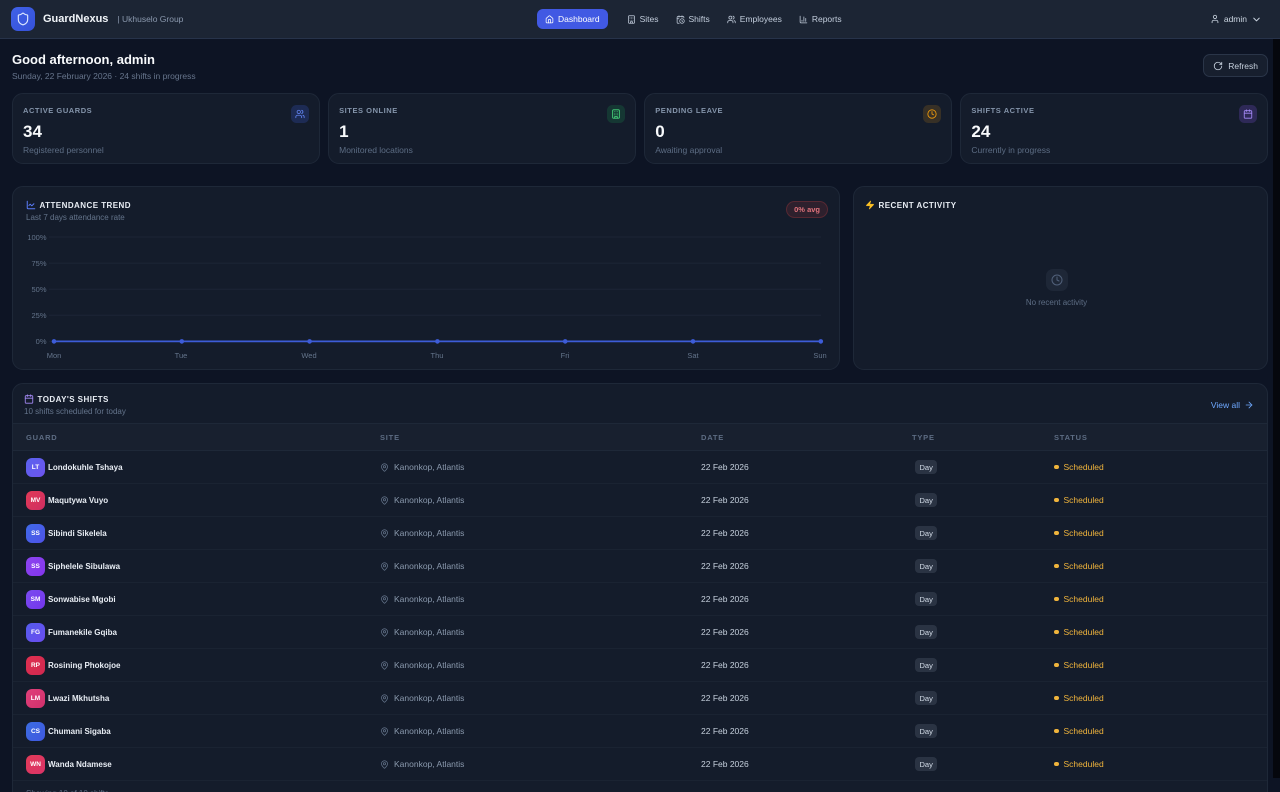  What do you see at coordinates (41, 341) in the screenshot?
I see `svg-text: 0%` at bounding box center [41, 341].